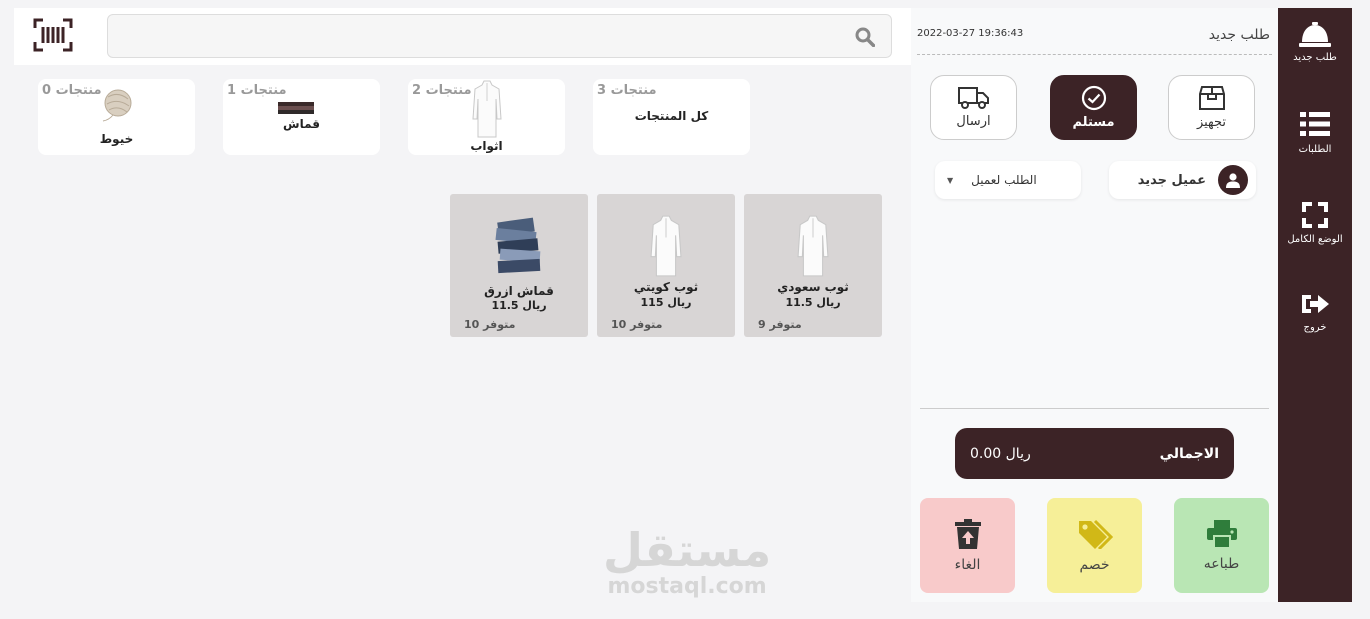 The image size is (1370, 619). I want to click on order-total: 0.00 ريال الاجمالي, so click(1094, 453).